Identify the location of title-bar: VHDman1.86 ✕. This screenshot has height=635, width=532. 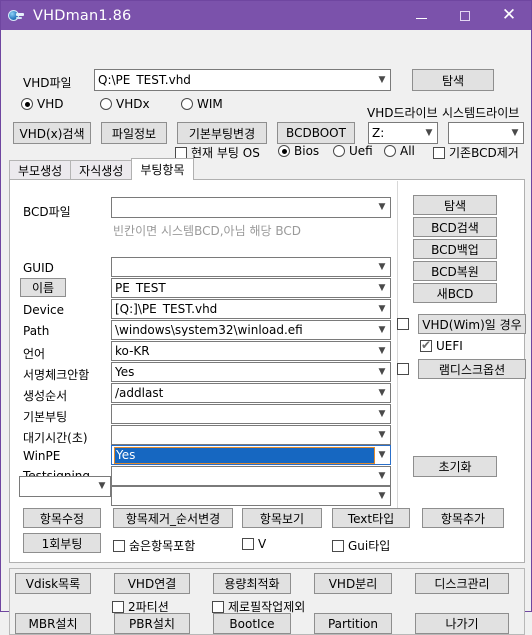
(266, 15).